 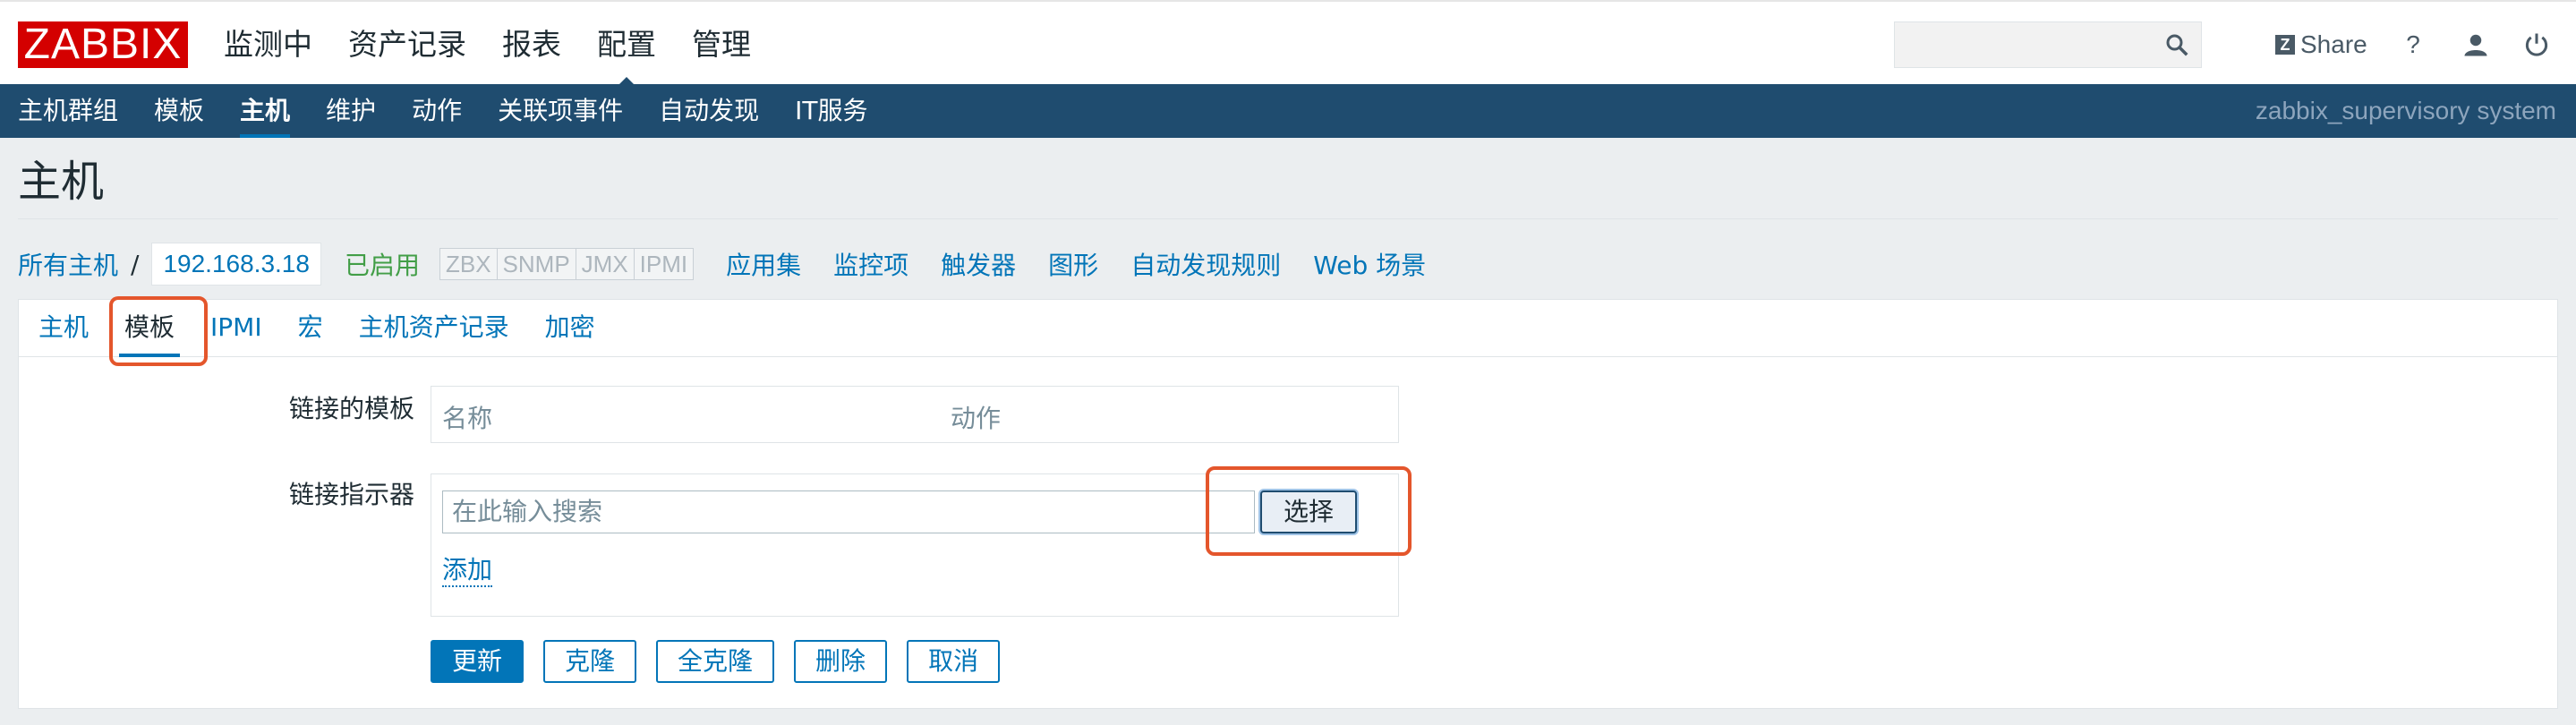 I want to click on zabbix-logo: ZABBIX, so click(x=103, y=44).